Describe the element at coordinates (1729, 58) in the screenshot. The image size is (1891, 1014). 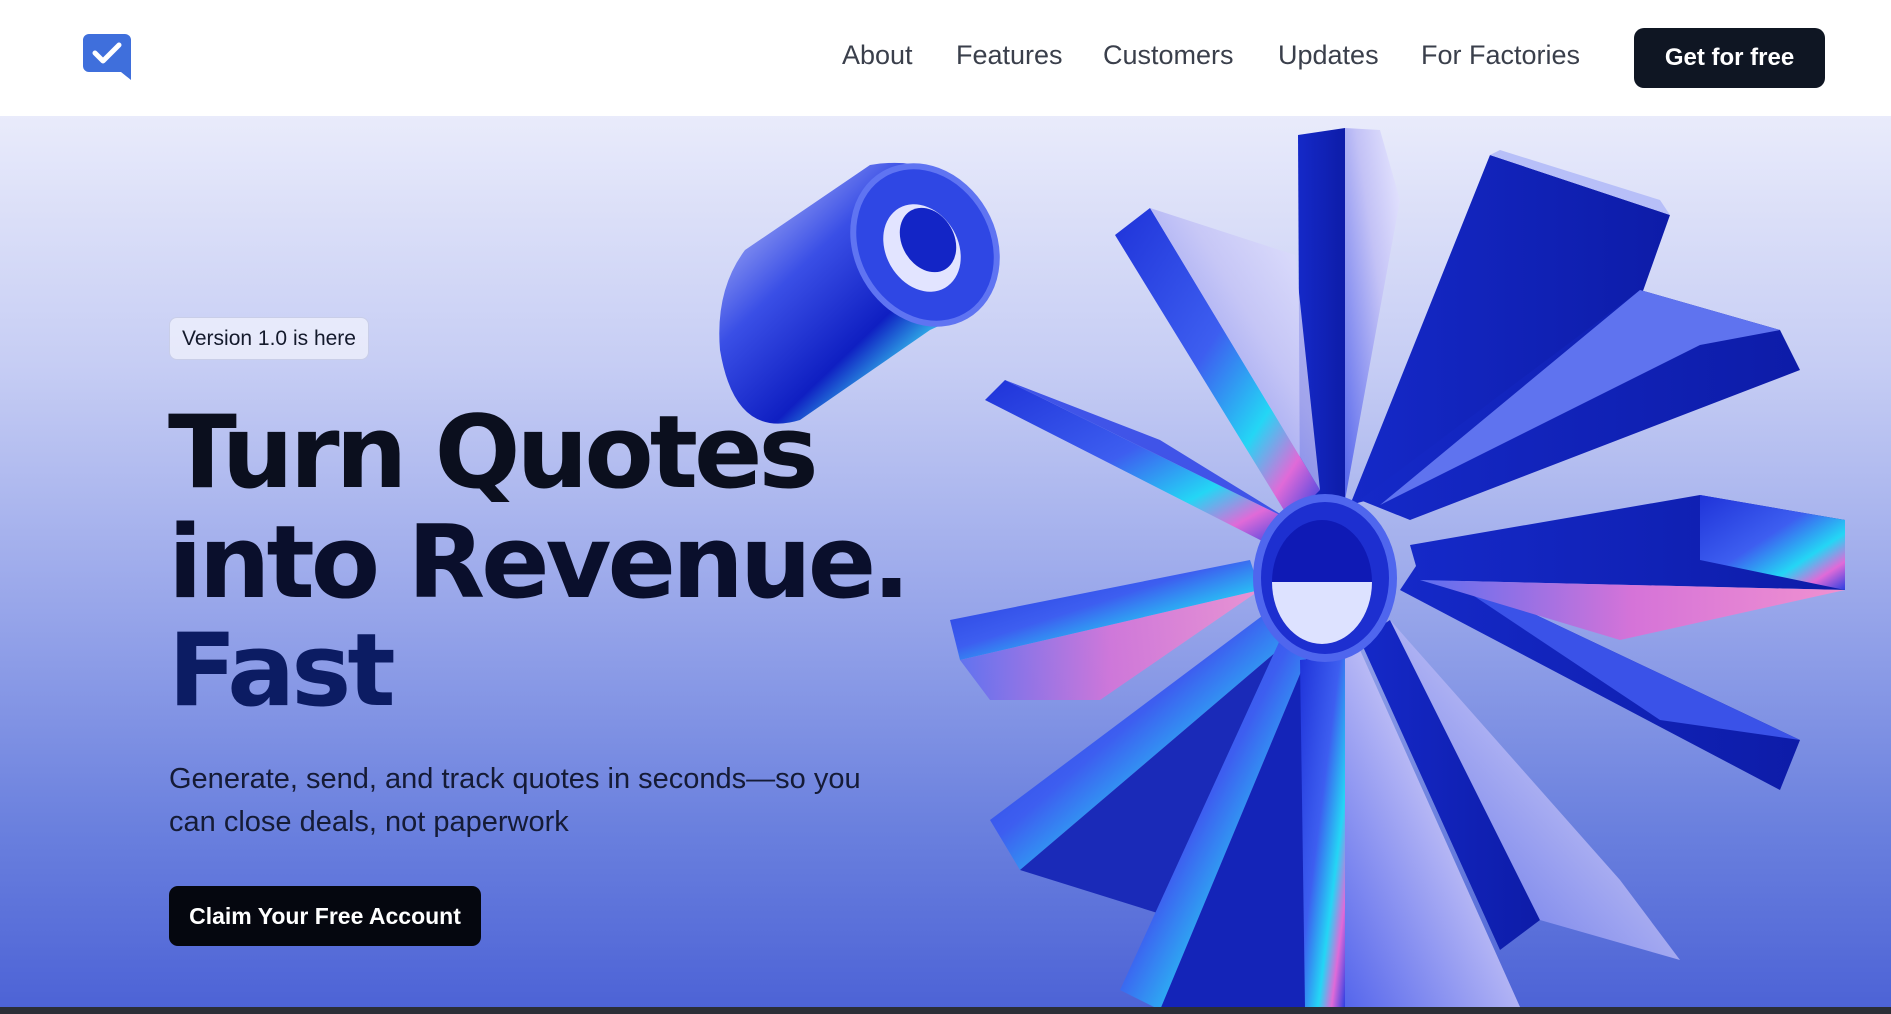
I see `get-for-free-button: Get for free` at that location.